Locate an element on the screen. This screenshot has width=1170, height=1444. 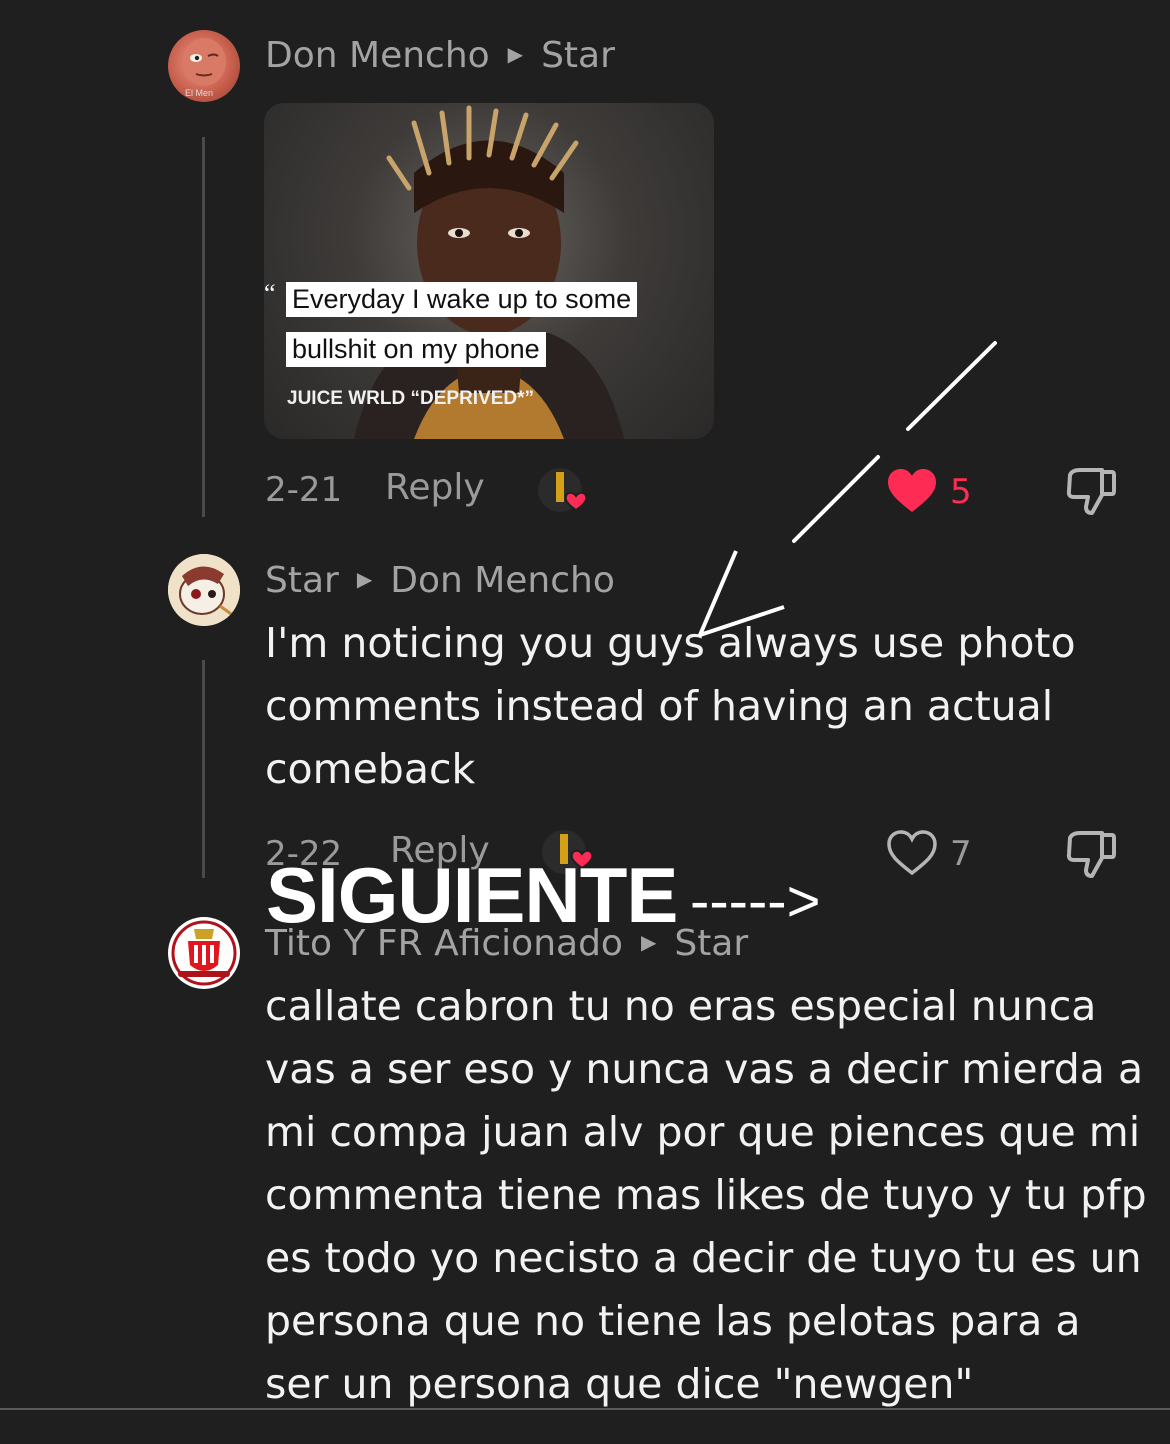
avatar-star is located at coordinates (204, 590).